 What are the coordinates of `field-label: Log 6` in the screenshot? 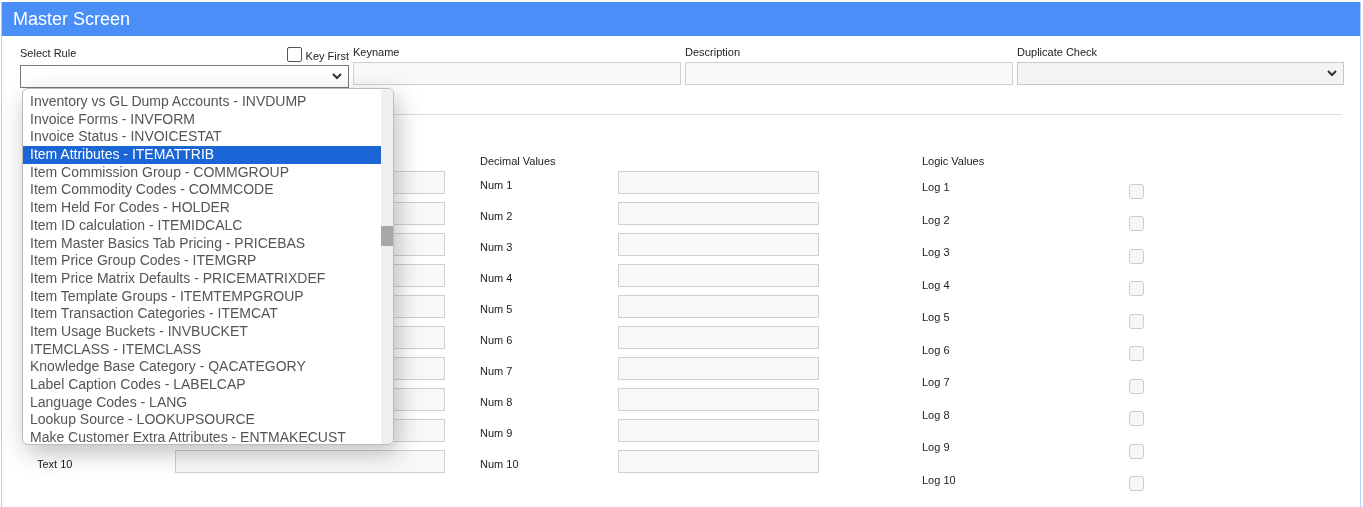 It's located at (936, 349).